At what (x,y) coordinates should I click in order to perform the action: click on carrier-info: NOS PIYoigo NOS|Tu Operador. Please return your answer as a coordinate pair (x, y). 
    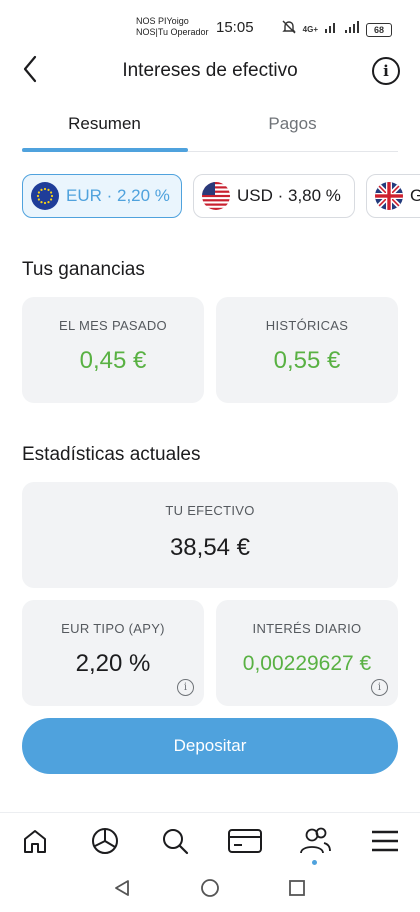
    Looking at the image, I should click on (172, 27).